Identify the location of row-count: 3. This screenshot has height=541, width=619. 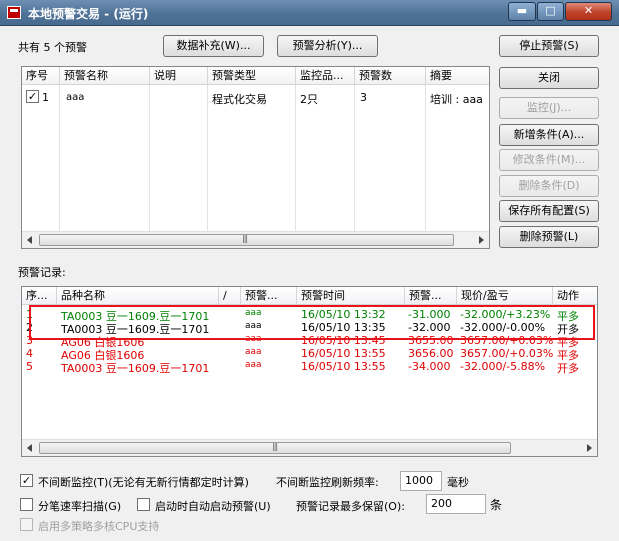
(363, 97).